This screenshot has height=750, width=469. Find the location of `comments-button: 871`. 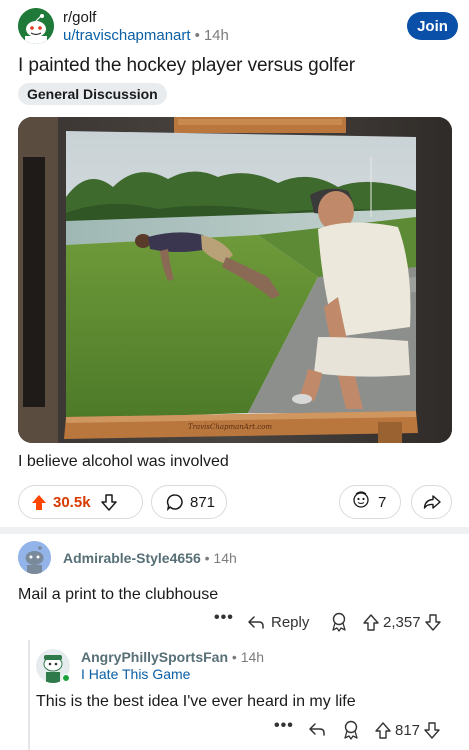

comments-button: 871 is located at coordinates (189, 502).